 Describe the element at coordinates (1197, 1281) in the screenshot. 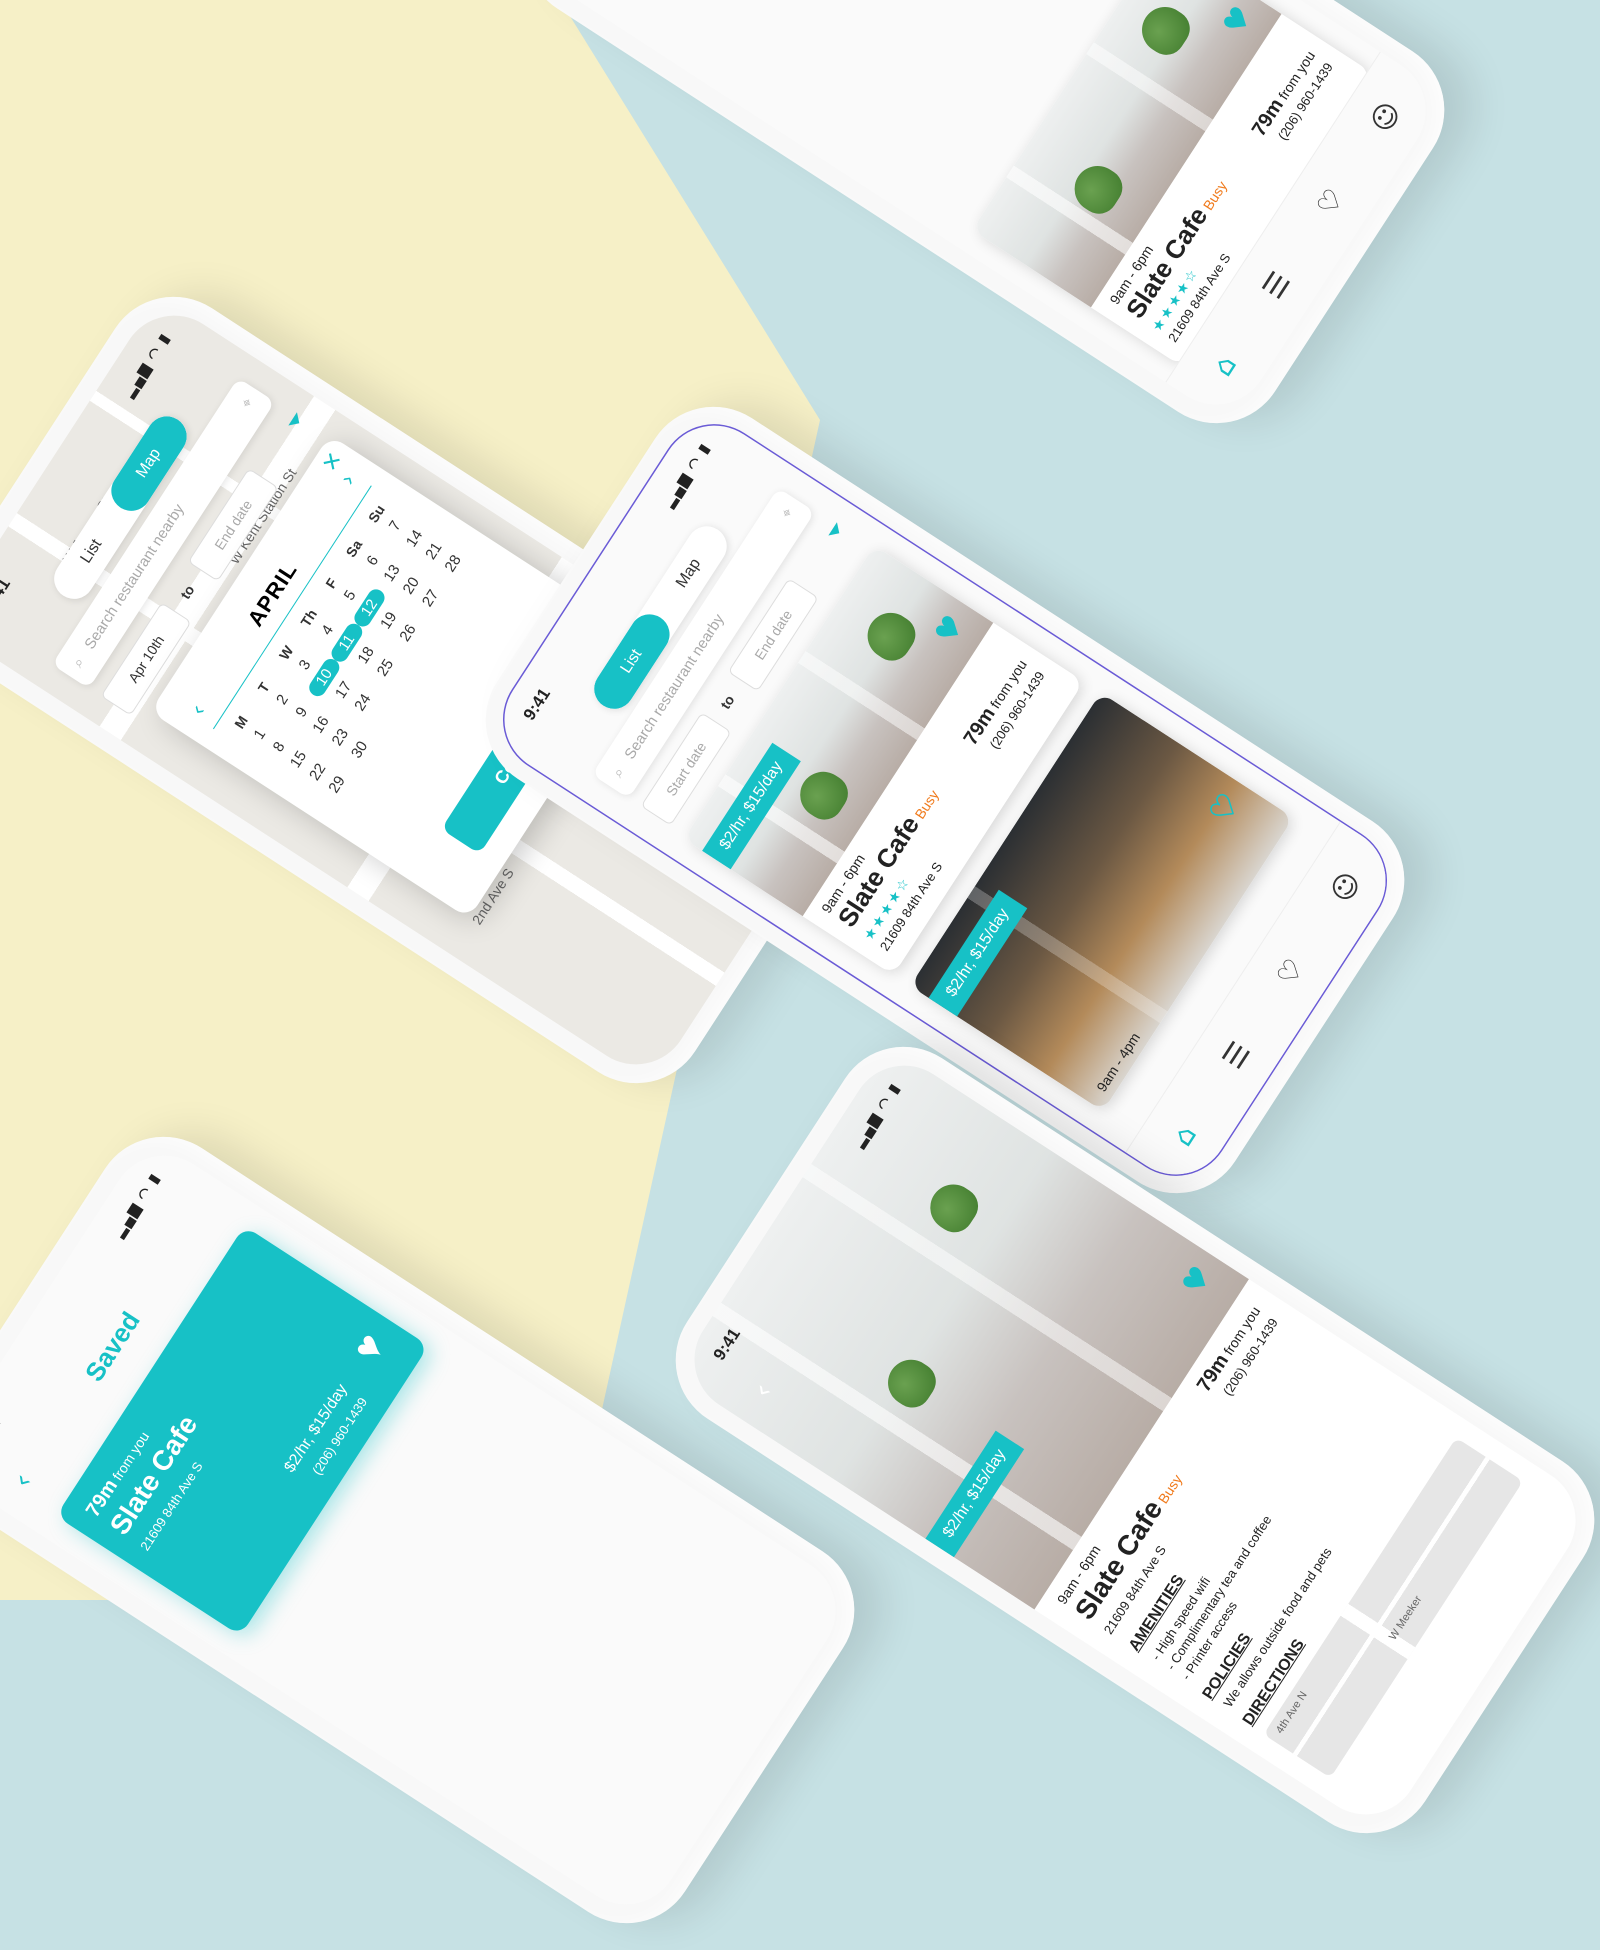

I see `favorite-heart-icon: ♥` at that location.